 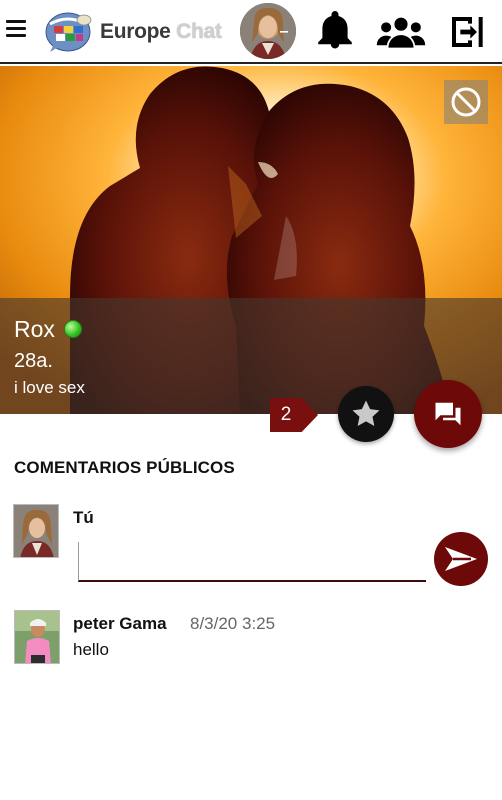 I want to click on favorite-button, so click(x=366, y=414).